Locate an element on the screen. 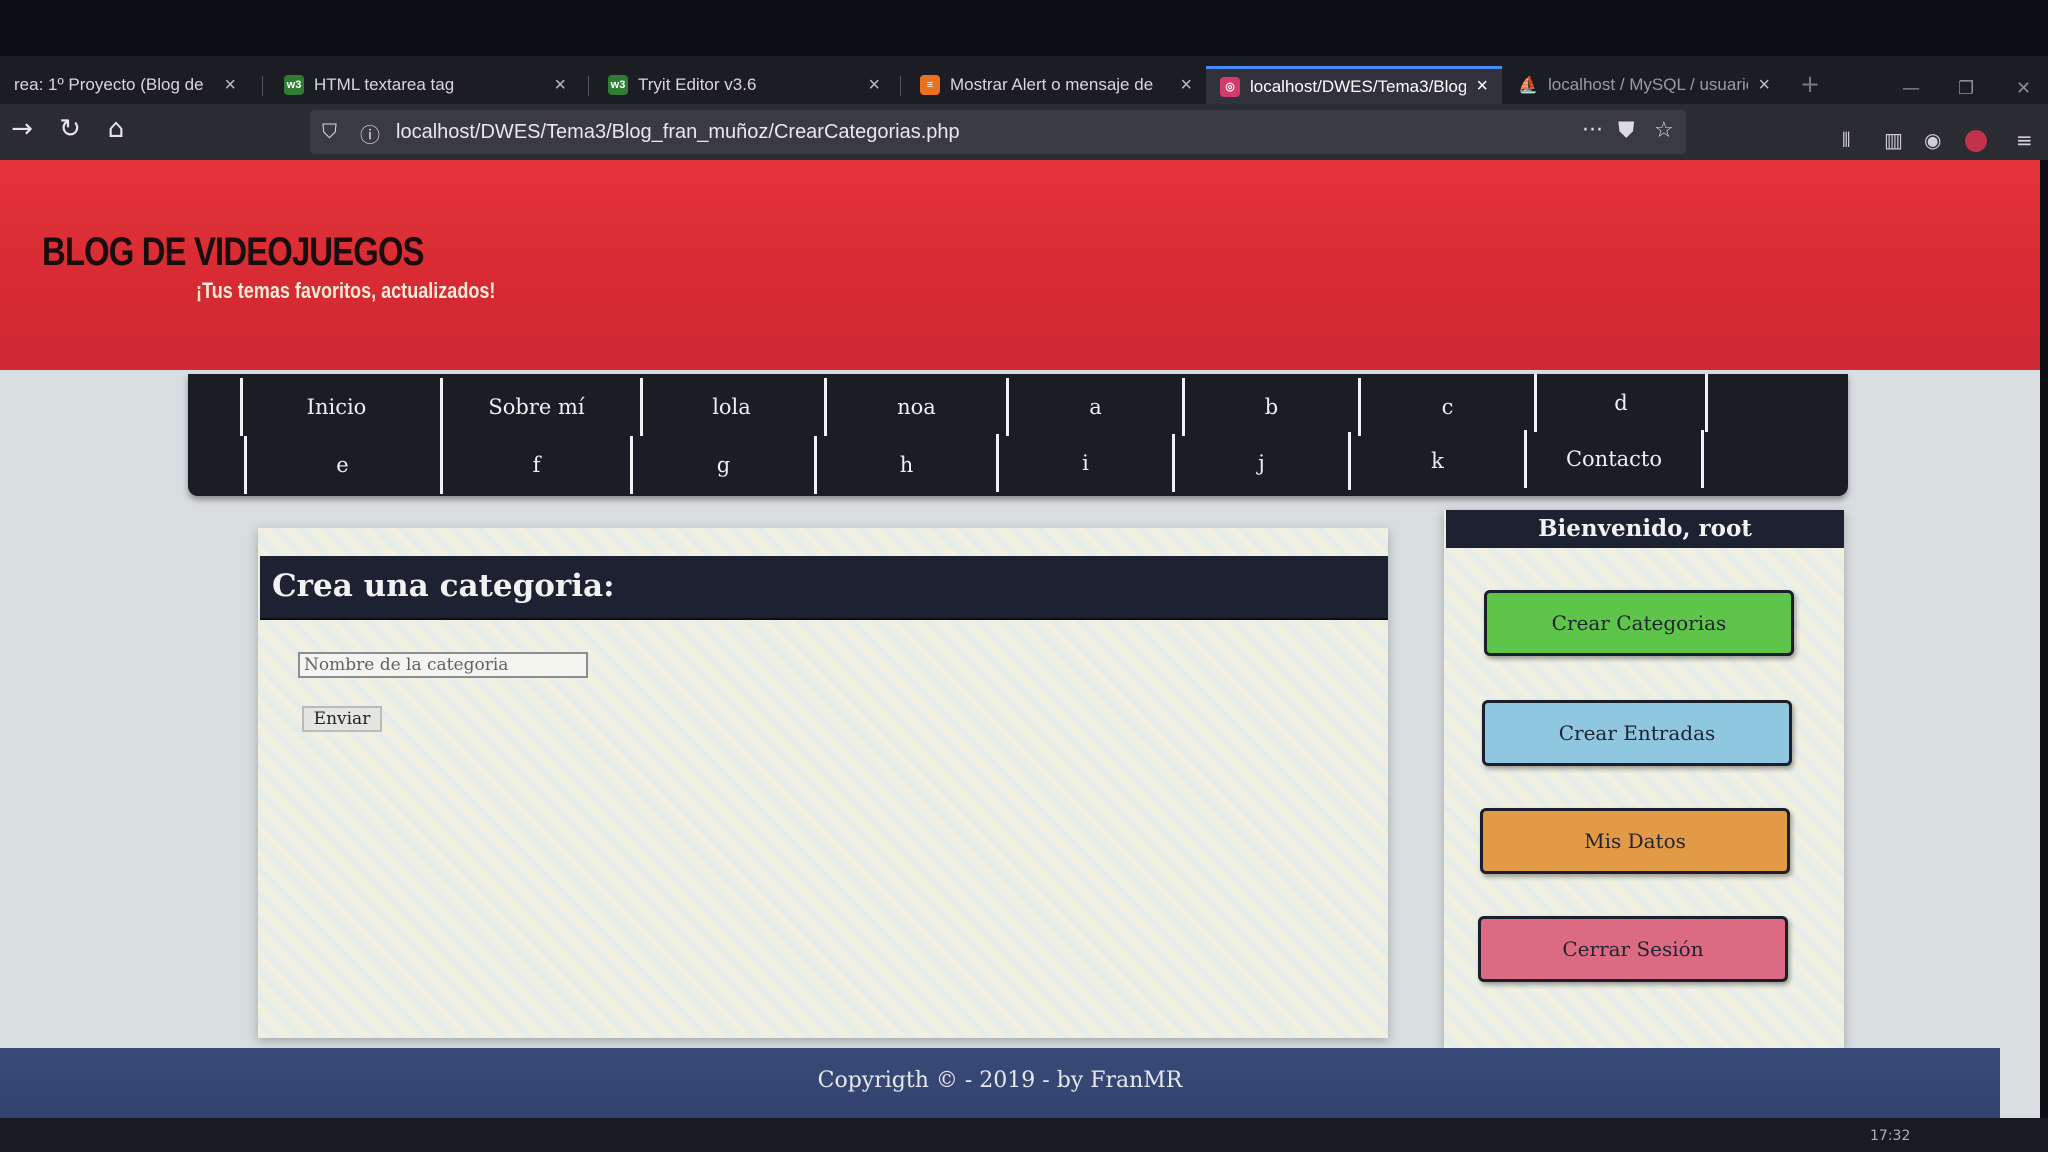  tab-title: localhost / MySQL / usuaric is located at coordinates (1648, 84).